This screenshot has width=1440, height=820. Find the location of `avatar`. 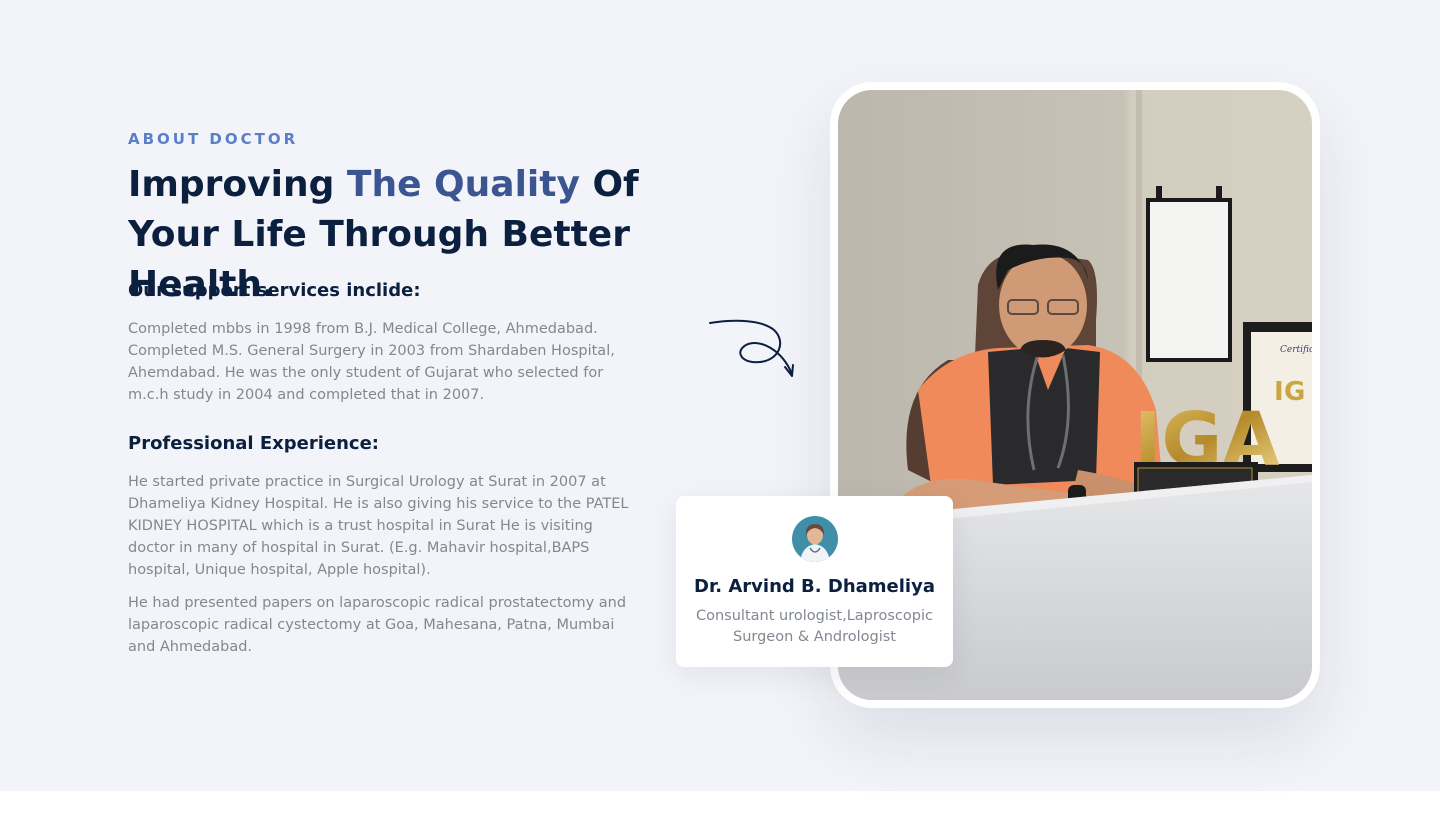

avatar is located at coordinates (815, 539).